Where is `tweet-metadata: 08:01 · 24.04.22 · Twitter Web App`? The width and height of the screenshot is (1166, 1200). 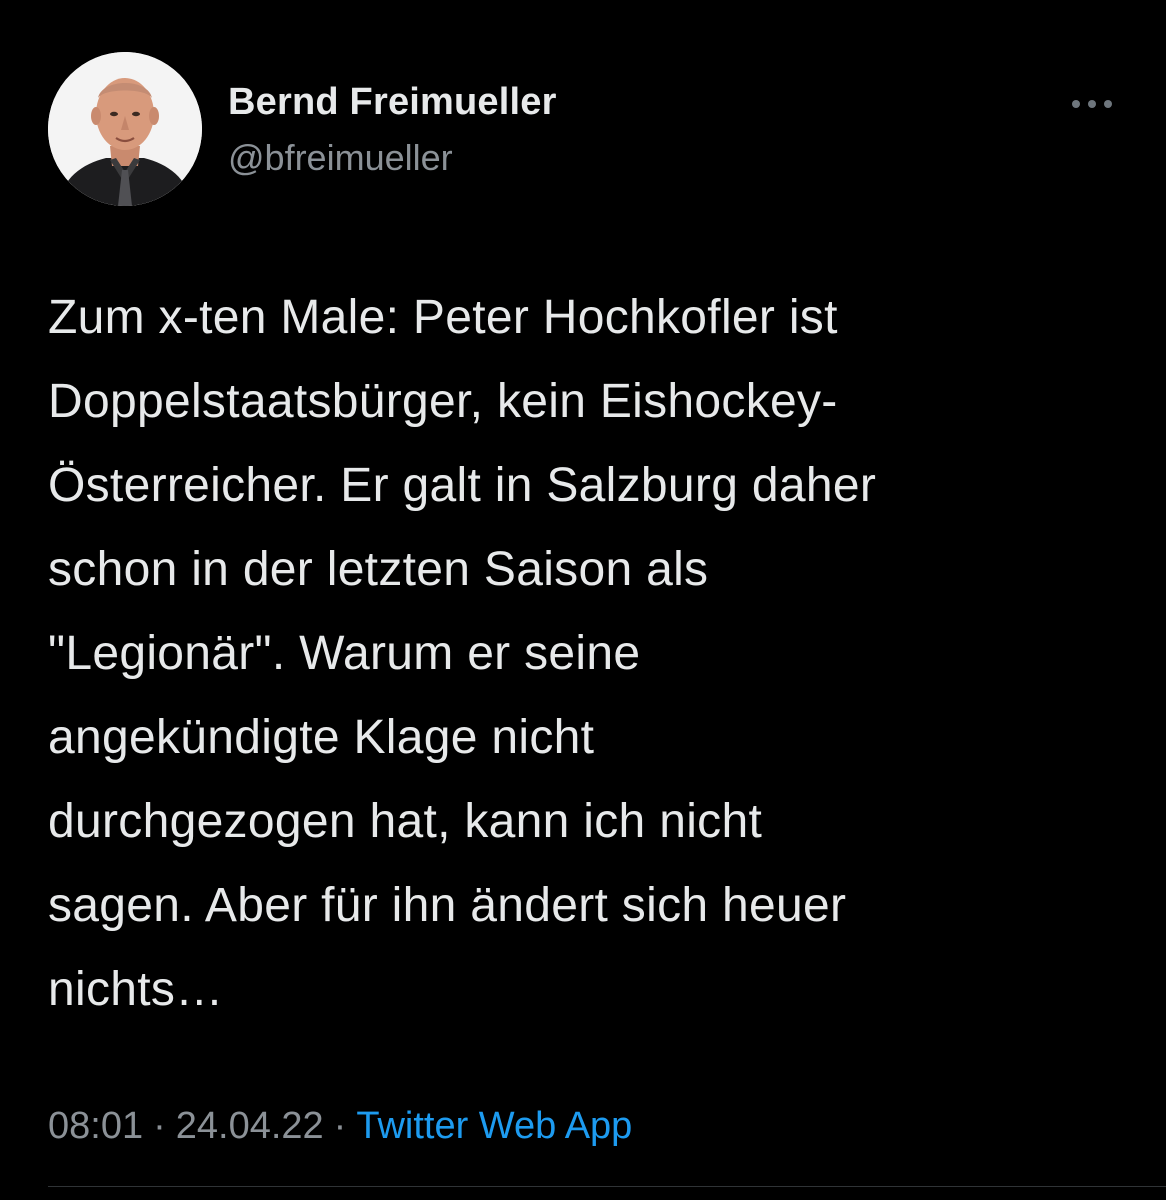
tweet-metadata: 08:01 · 24.04.22 · Twitter Web App is located at coordinates (340, 1126).